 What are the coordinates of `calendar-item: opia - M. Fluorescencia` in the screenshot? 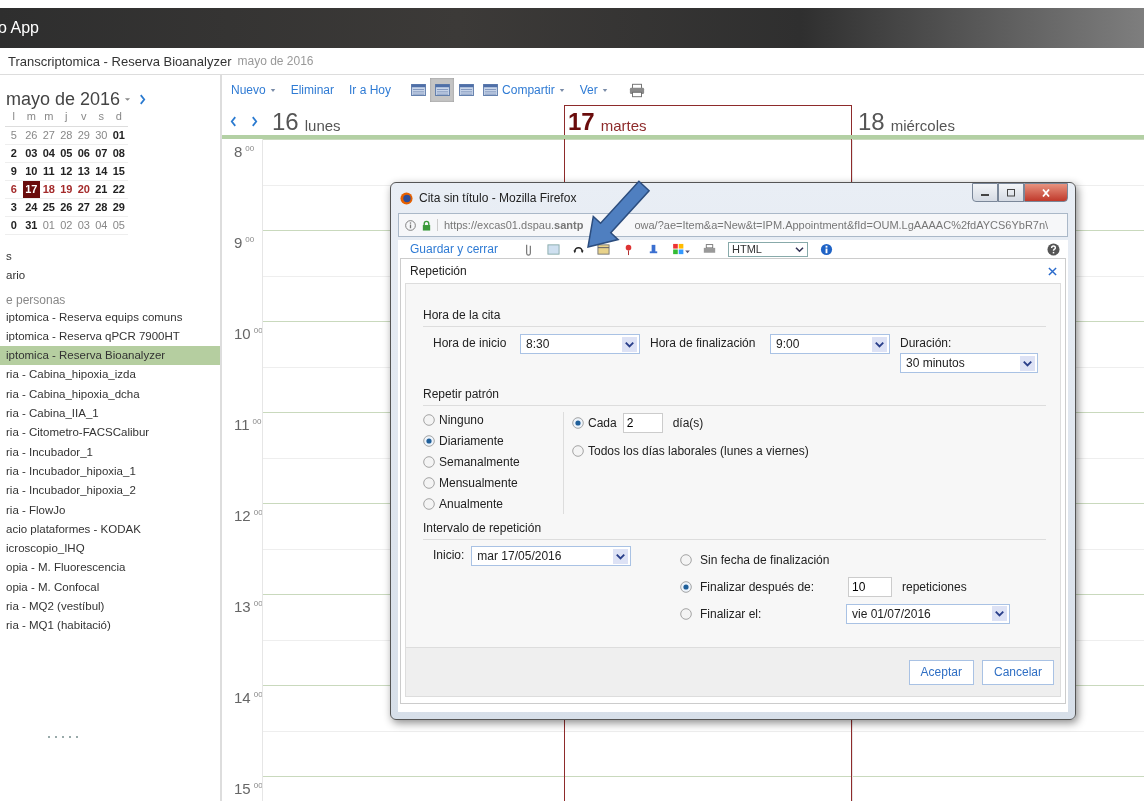 It's located at (110, 568).